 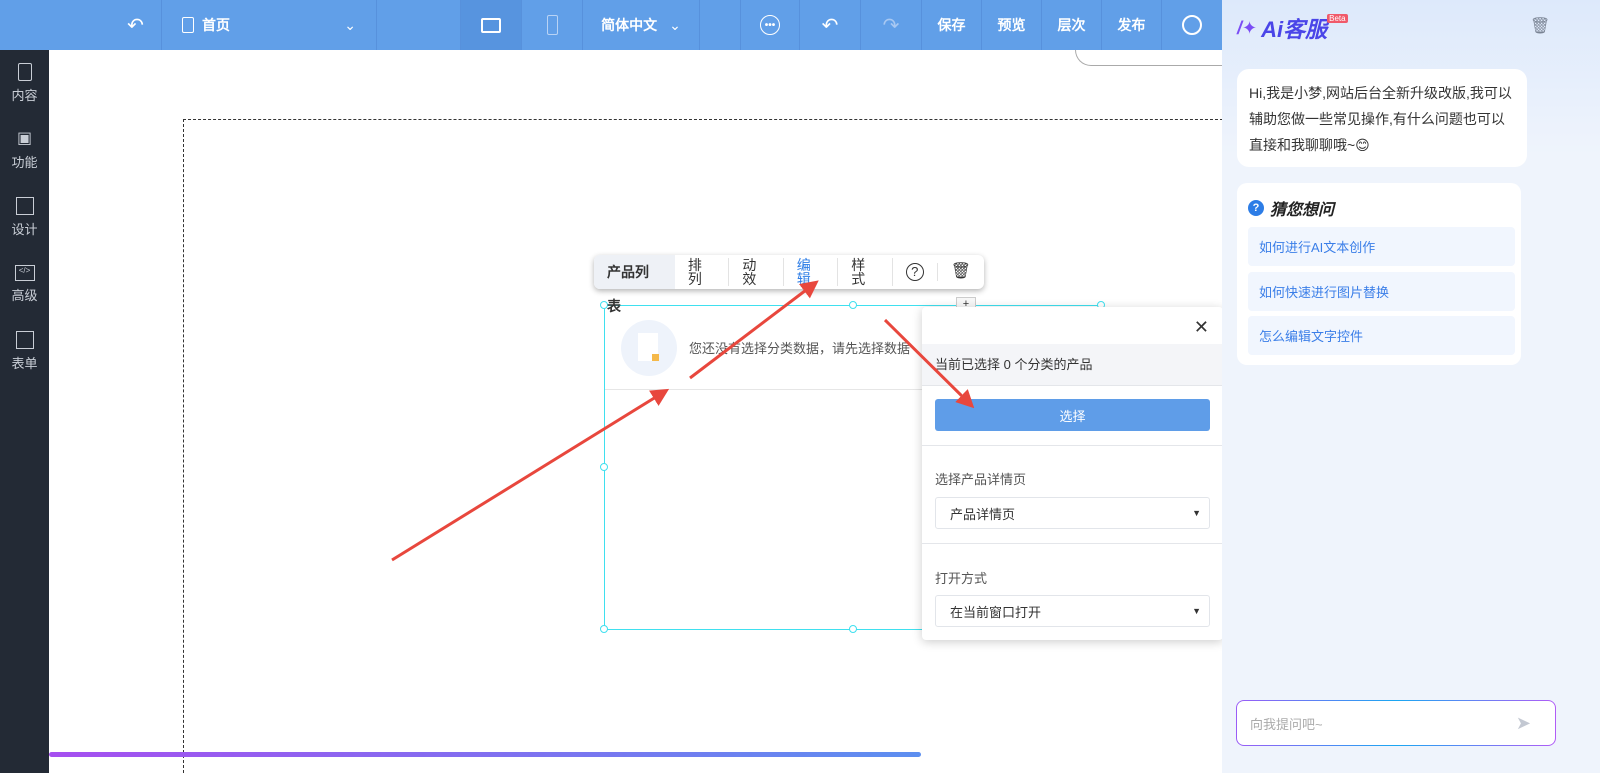 I want to click on suggestion-item: 如何快速进行图片替换, so click(x=1381, y=291).